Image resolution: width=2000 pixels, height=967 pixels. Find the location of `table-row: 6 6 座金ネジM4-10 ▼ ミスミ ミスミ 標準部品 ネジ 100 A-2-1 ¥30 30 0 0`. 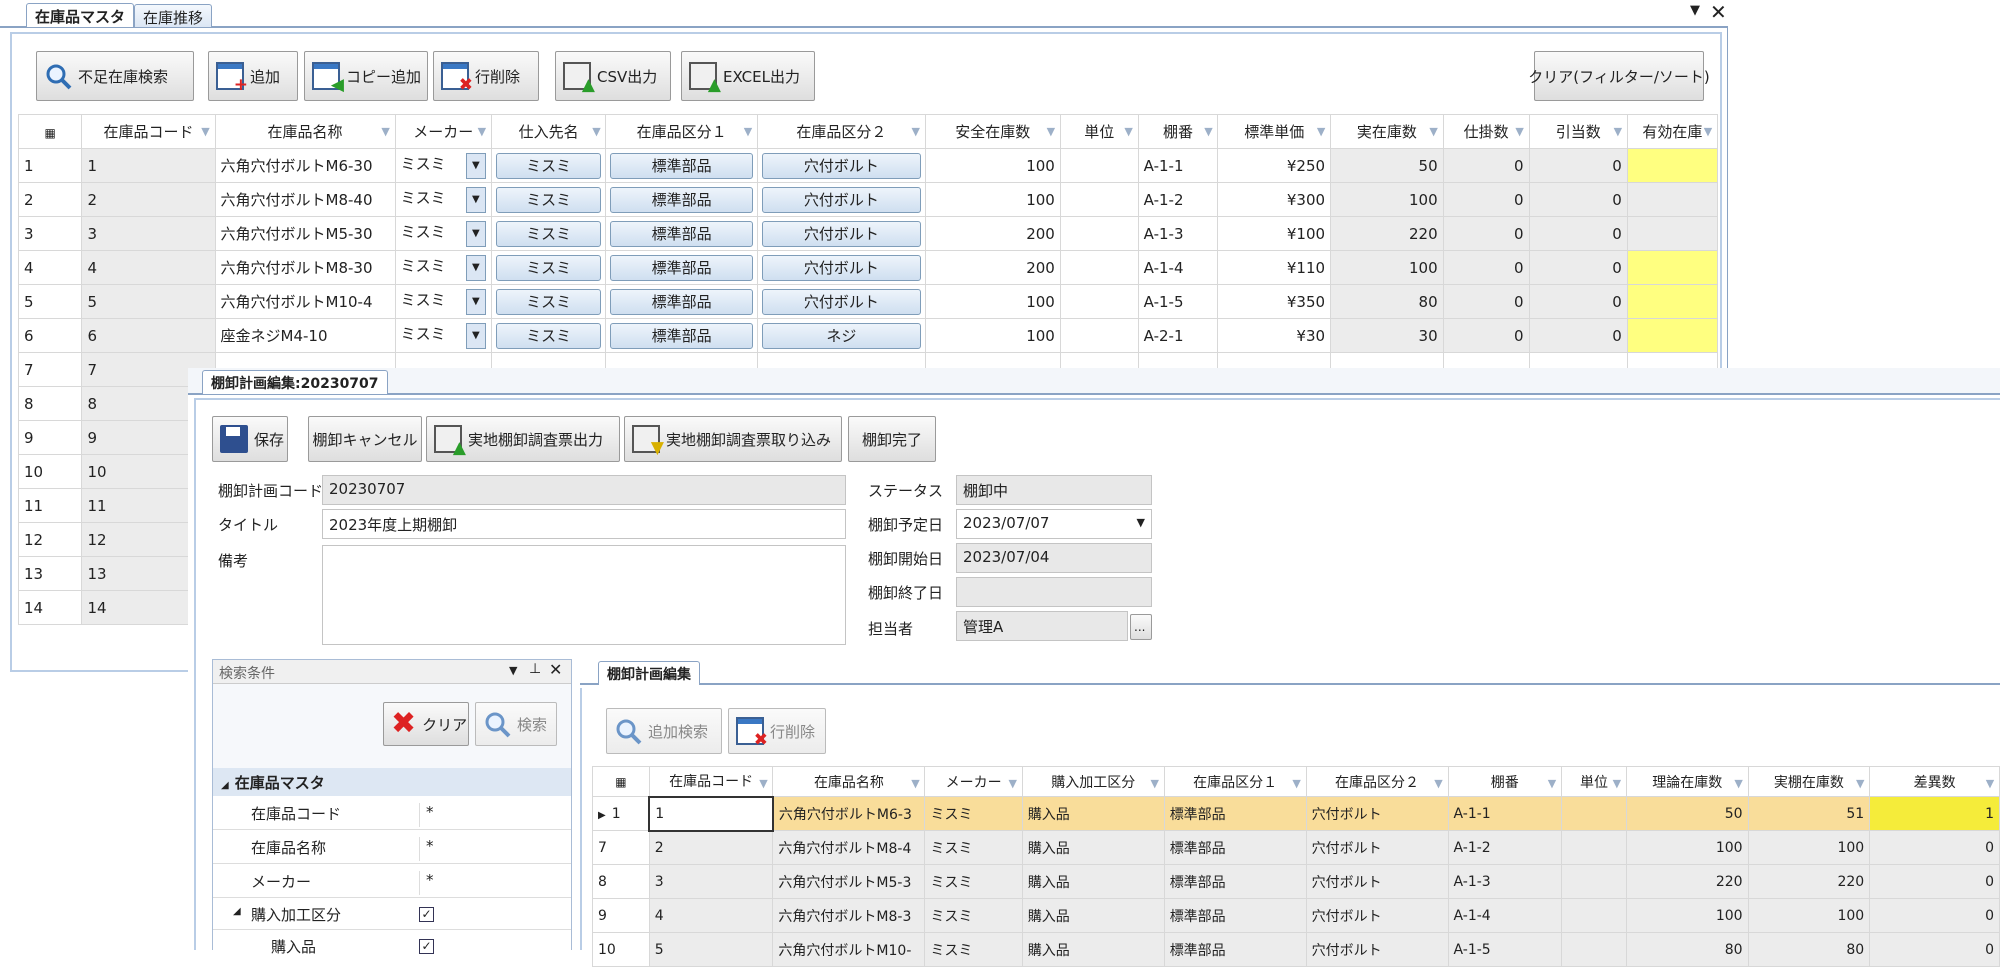

table-row: 6 6 座金ネジM4-10 ▼ ミスミ ミスミ 標準部品 ネジ 100 A-2-1 ¥30 30 0 0 is located at coordinates (868, 335).